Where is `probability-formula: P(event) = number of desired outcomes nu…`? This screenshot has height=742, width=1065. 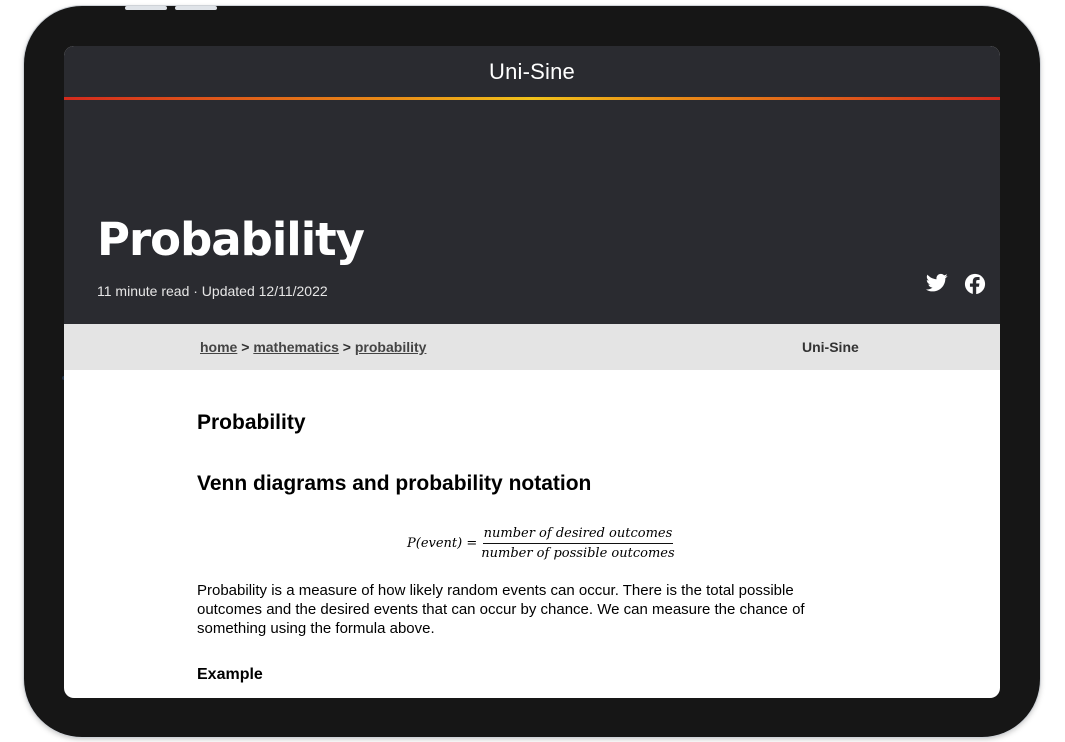 probability-formula: P(event) = number of desired outcomes nu… is located at coordinates (541, 543).